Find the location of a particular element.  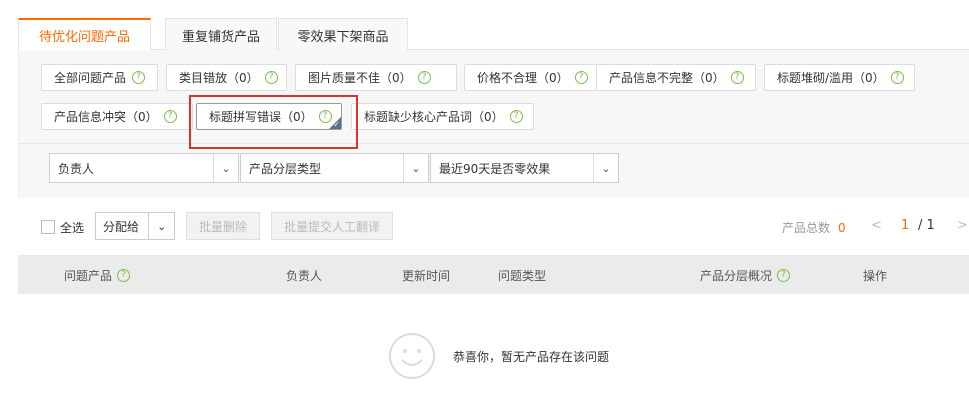

zero-effect-select: 最近90天是否零效果 ⌄ is located at coordinates (524, 168).